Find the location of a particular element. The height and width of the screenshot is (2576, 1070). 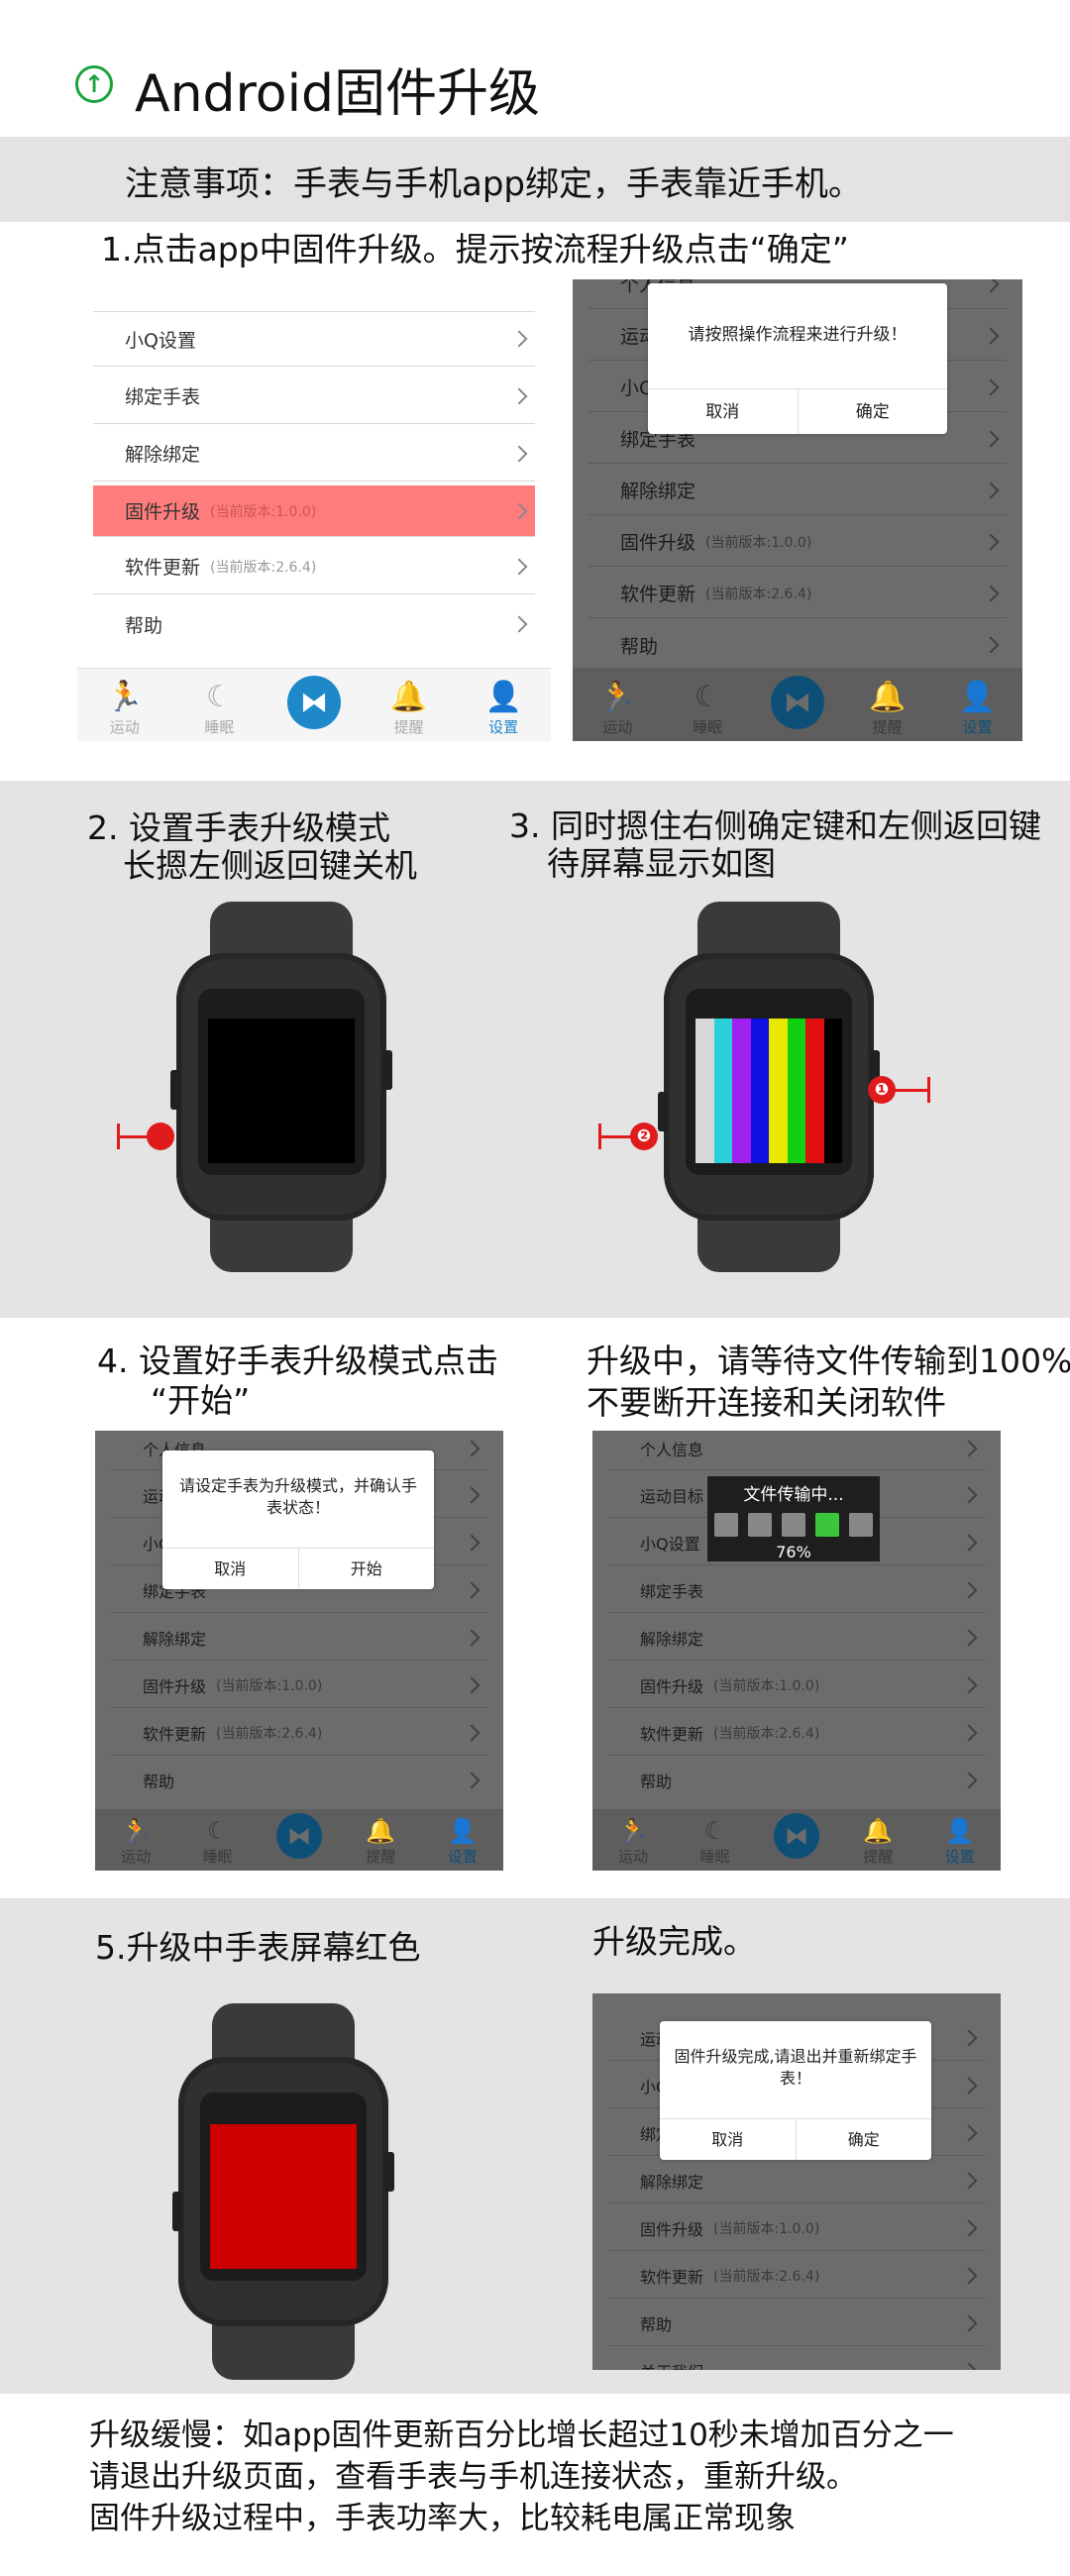

menu-label: 绑定手表 is located at coordinates (163, 397).